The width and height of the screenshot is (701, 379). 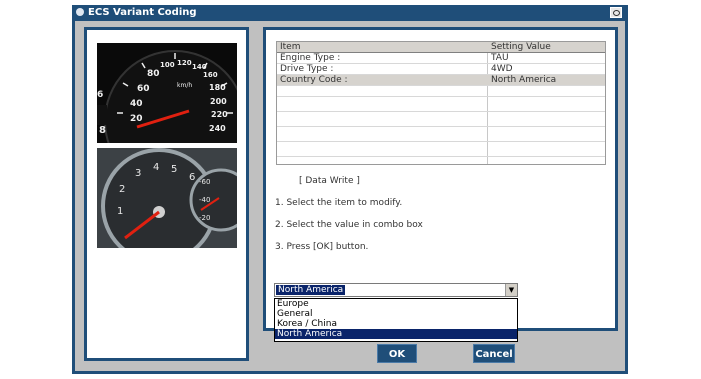 I want to click on instruction-step-1: 1. Select the item to modify., so click(x=339, y=203).